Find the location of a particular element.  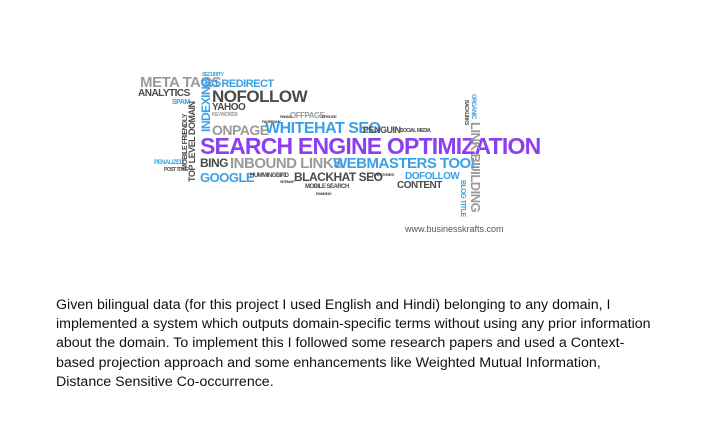

cloud-word-vertical: ORGANIC is located at coordinates (473, 106).